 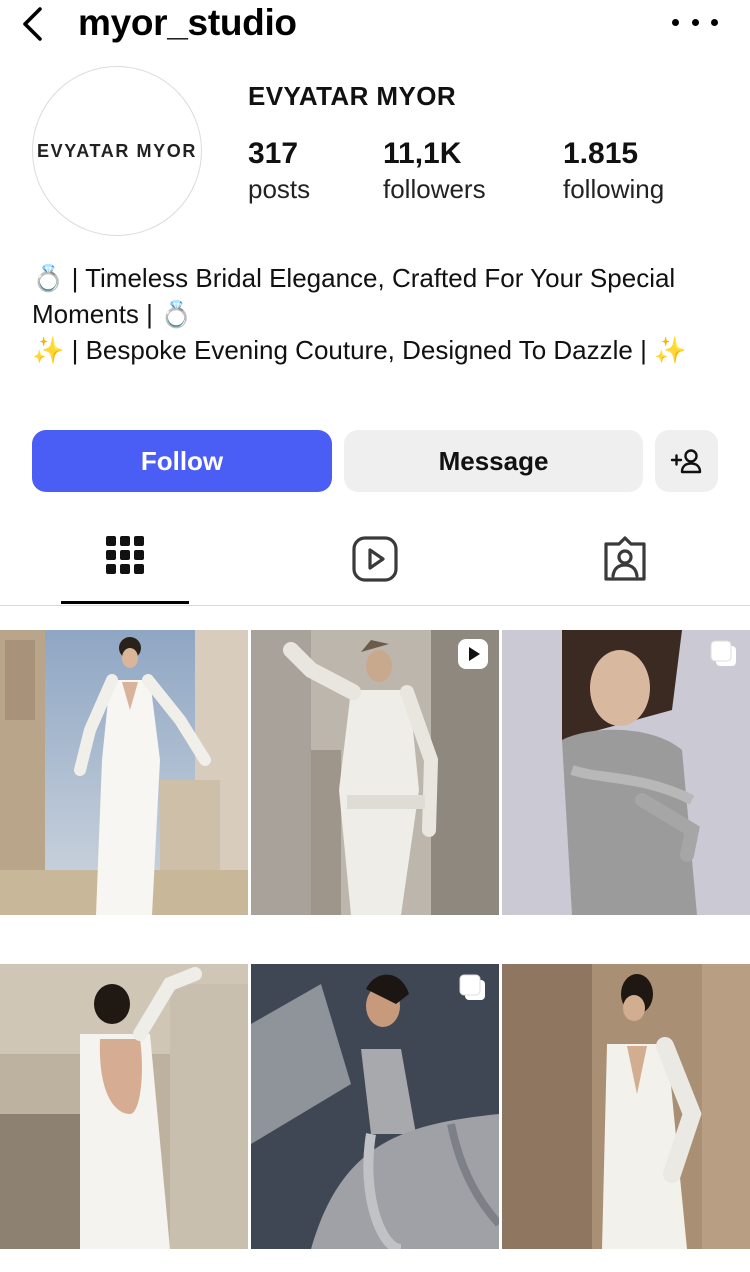 I want to click on stat-following-value: 1.815, so click(x=601, y=153).